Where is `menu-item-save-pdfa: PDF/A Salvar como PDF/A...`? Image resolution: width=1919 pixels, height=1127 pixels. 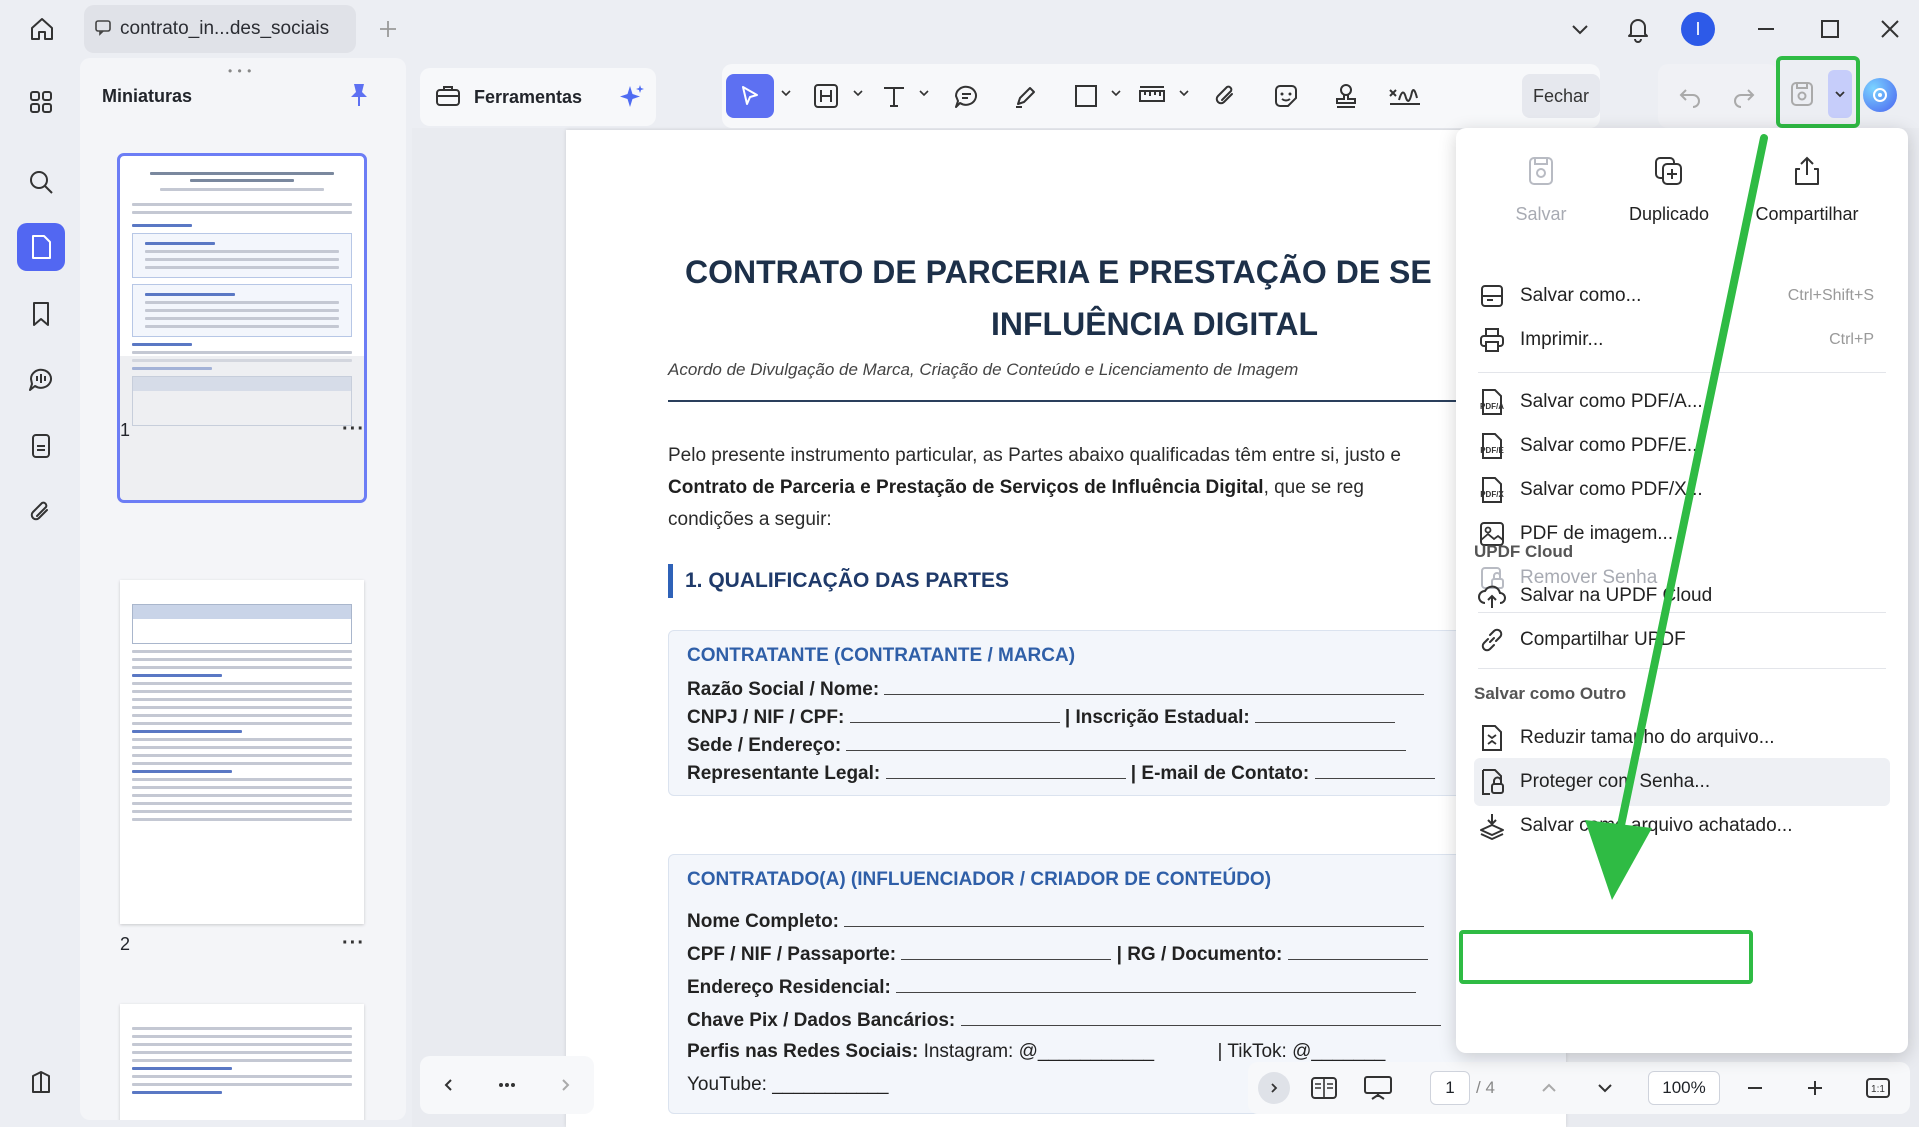
menu-item-save-pdfa: PDF/A Salvar como PDF/A... is located at coordinates (1682, 402).